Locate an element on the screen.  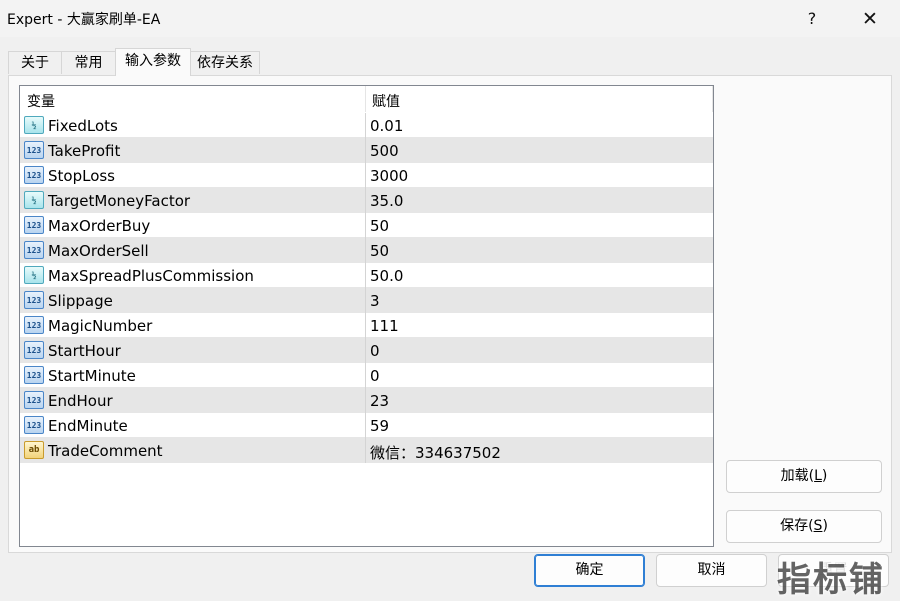
variable-name: TargetMoneyFactor is located at coordinates (119, 201).